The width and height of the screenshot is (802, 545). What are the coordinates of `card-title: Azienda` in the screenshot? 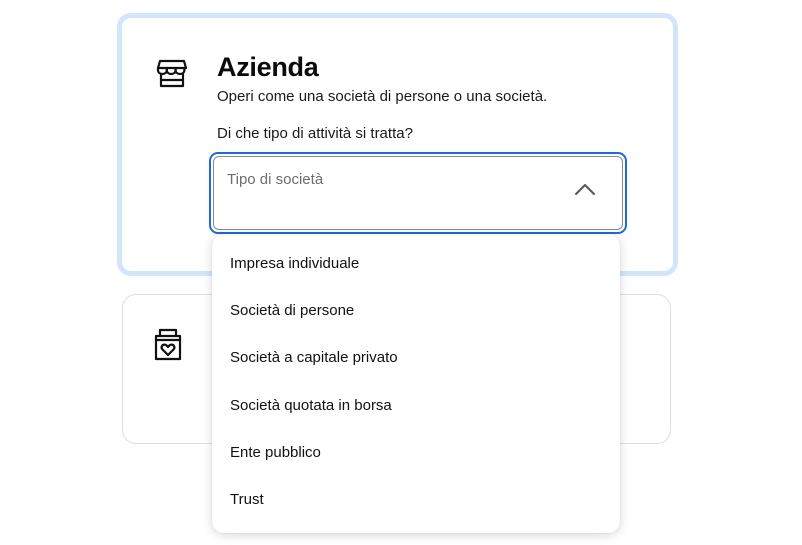 It's located at (268, 67).